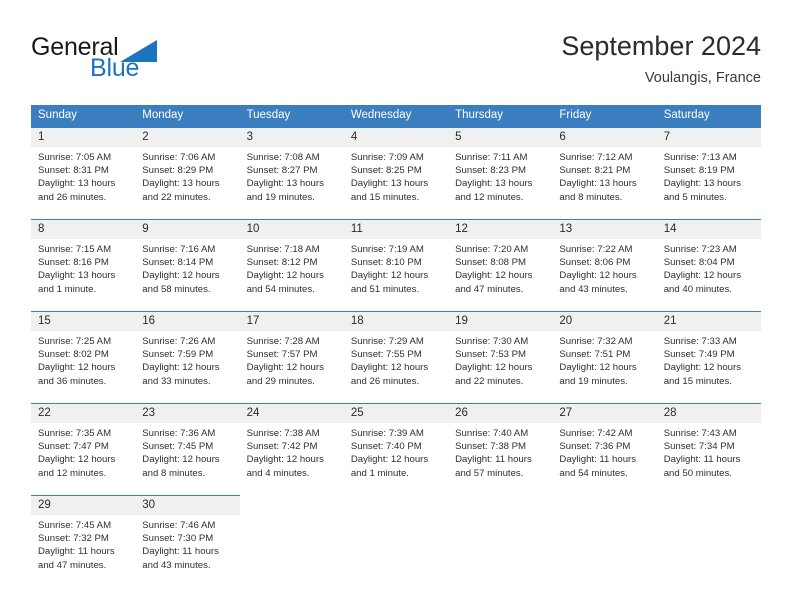 The width and height of the screenshot is (792, 612). Describe the element at coordinates (697, 473) in the screenshot. I see `daylight-text-line2: and 50 minutes.` at that location.